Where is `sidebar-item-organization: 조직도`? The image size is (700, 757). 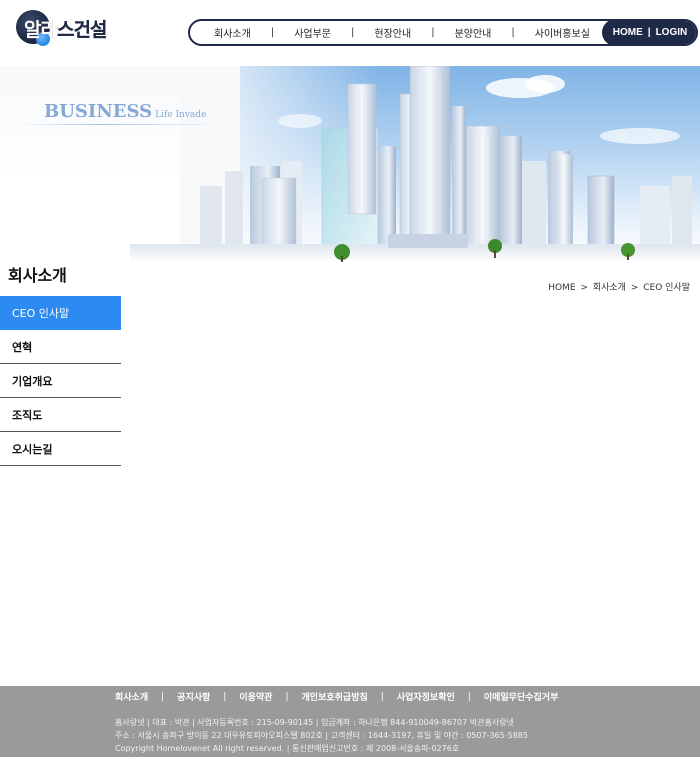
sidebar-item-organization: 조직도 is located at coordinates (60, 415).